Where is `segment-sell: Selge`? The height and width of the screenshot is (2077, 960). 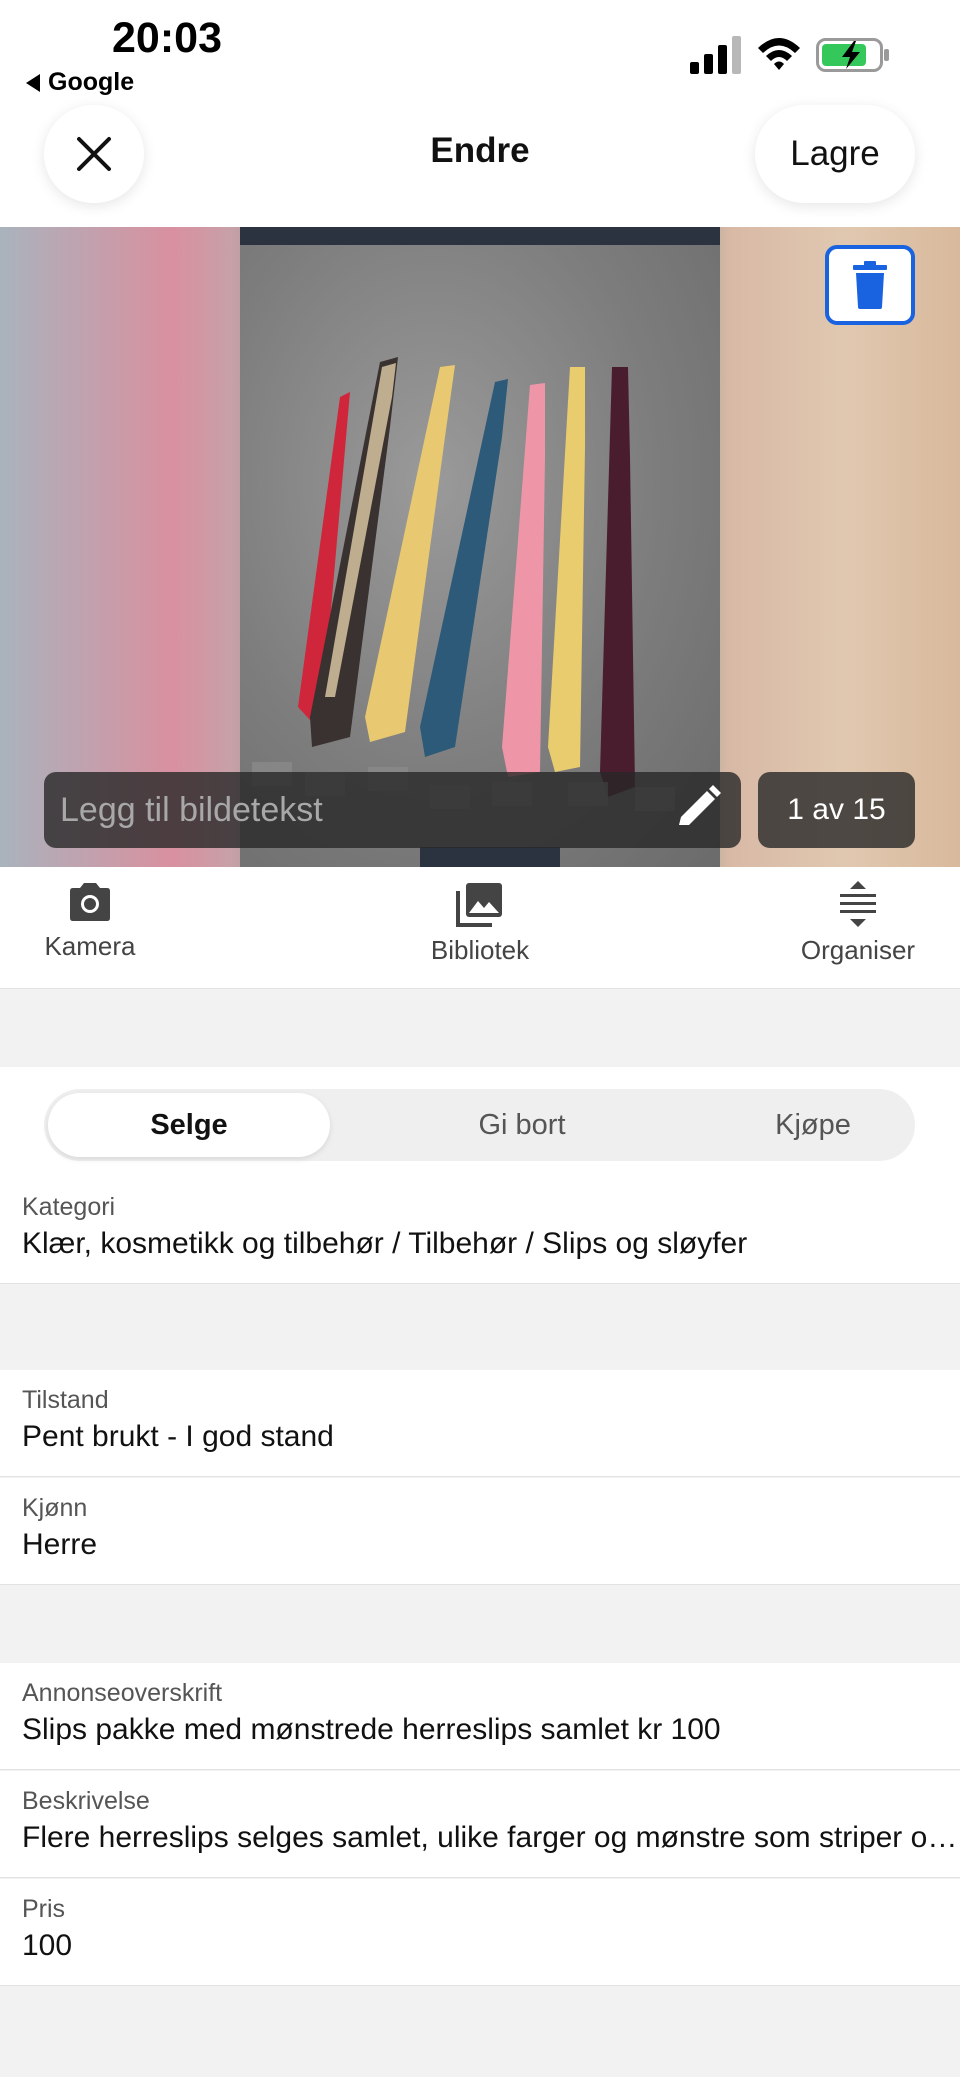
segment-sell: Selge is located at coordinates (189, 1125).